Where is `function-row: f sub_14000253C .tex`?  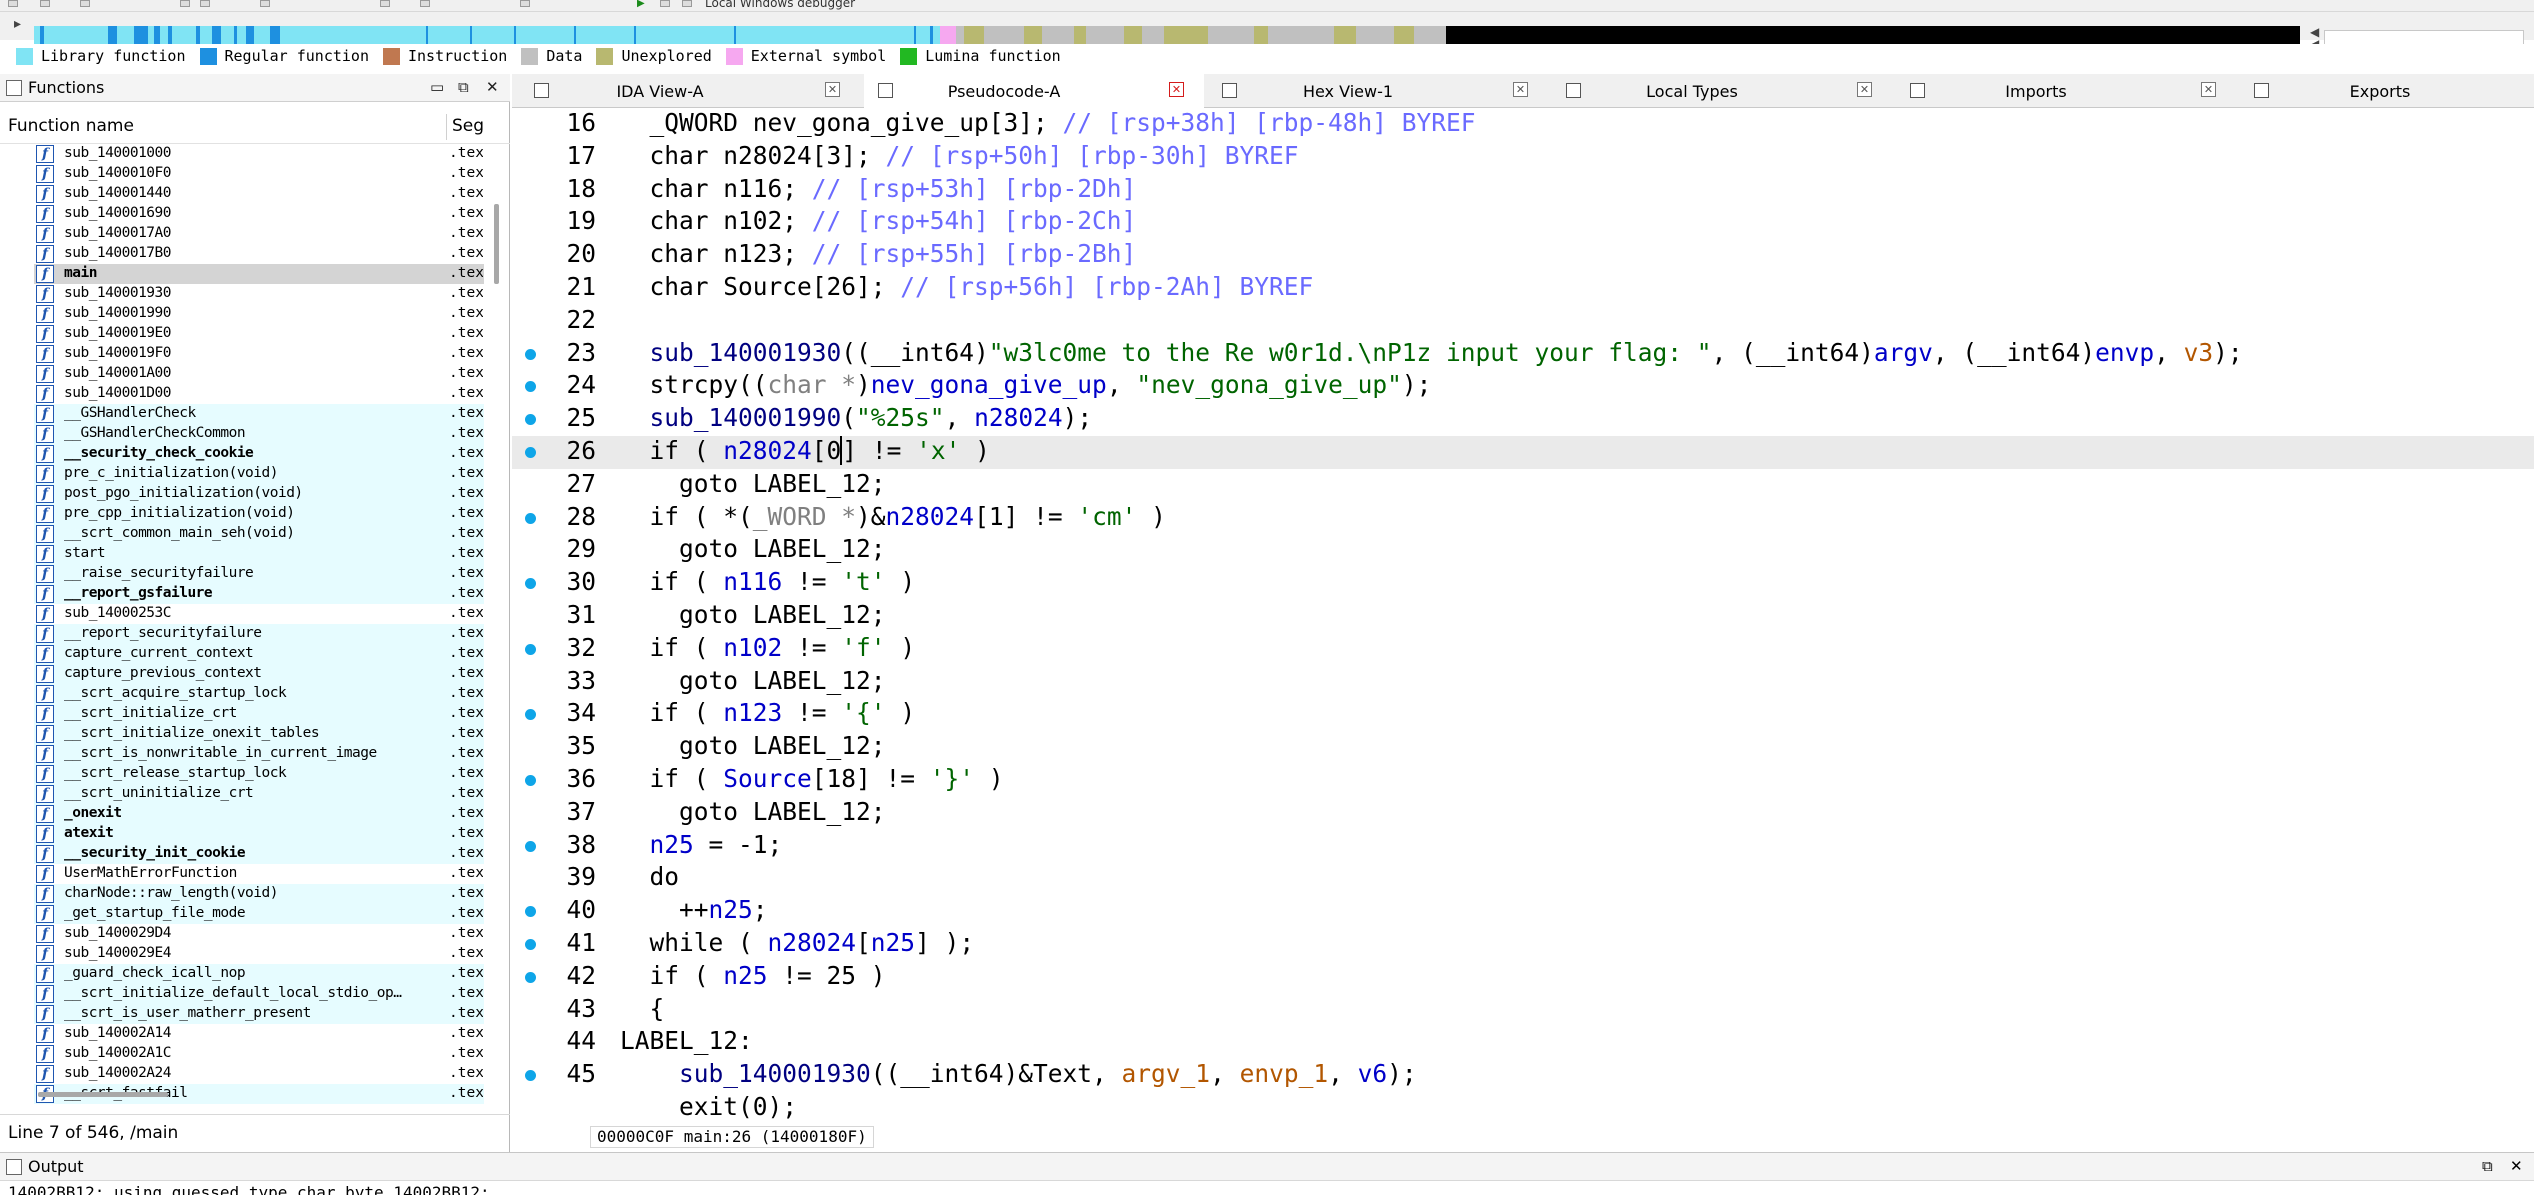 function-row: f sub_14000253C .tex is located at coordinates (259, 614).